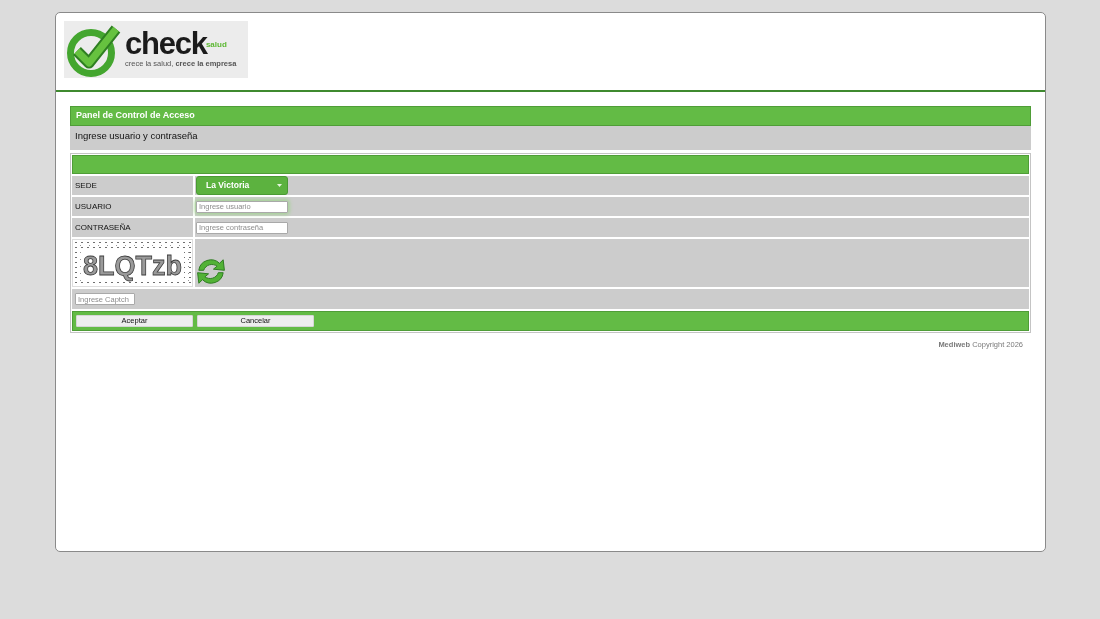  I want to click on field-label: USUARIO, so click(132, 206).